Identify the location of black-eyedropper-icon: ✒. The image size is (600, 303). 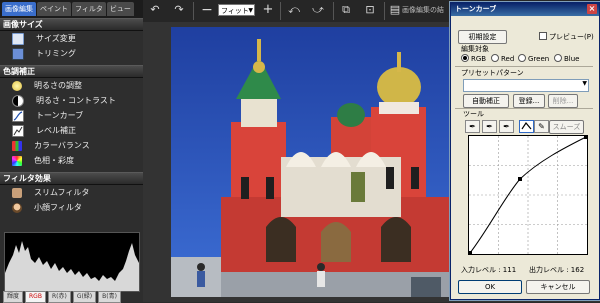
(472, 126).